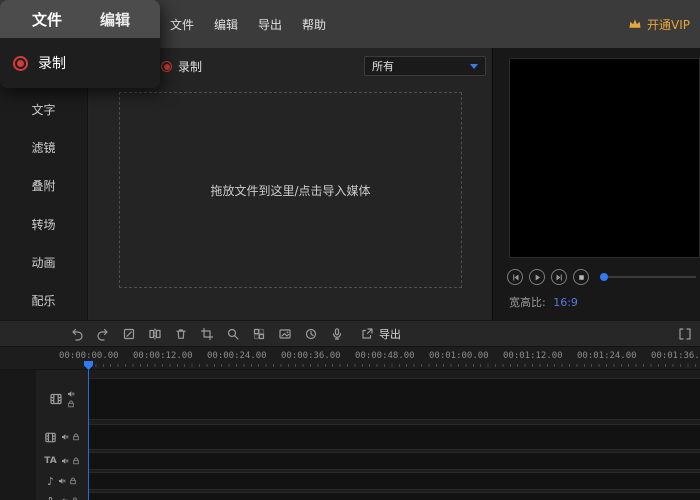 This screenshot has height=500, width=700. What do you see at coordinates (383, 66) in the screenshot?
I see `media-filter-value: 所有` at bounding box center [383, 66].